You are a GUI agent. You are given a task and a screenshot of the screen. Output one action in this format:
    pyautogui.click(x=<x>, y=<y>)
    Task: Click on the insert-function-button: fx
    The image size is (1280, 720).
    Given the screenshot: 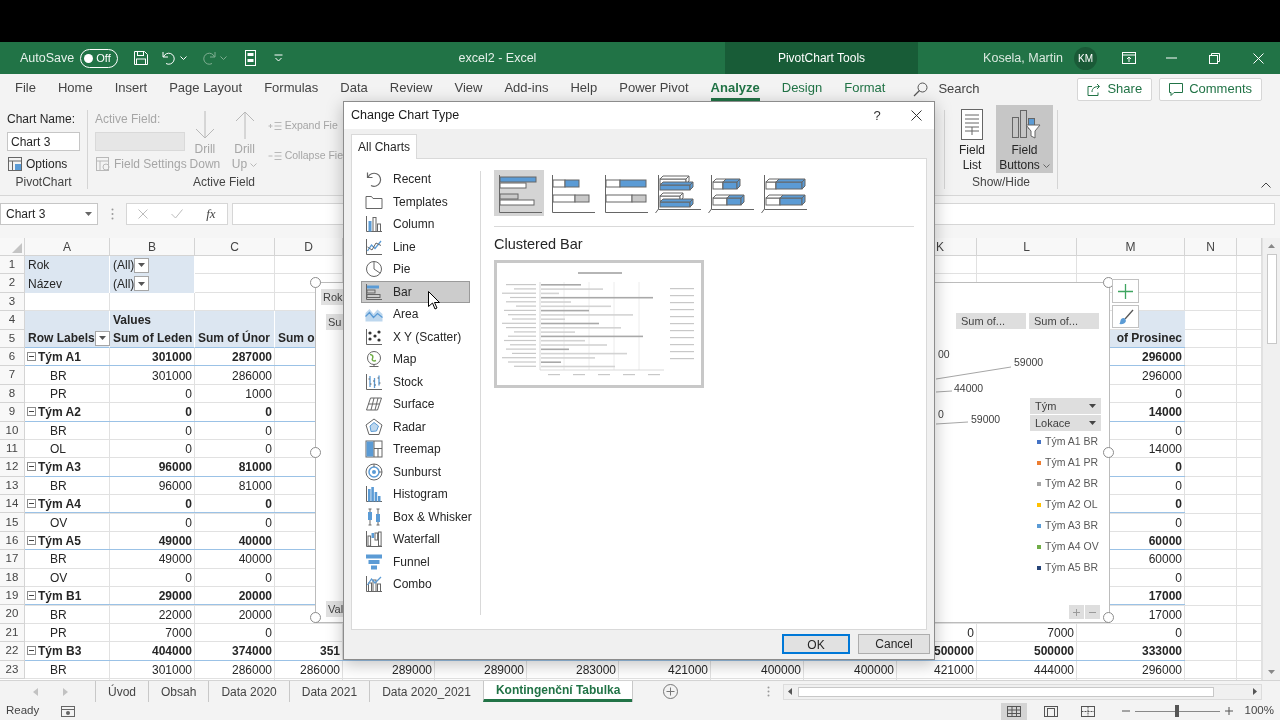 What is the action you would take?
    pyautogui.click(x=211, y=214)
    